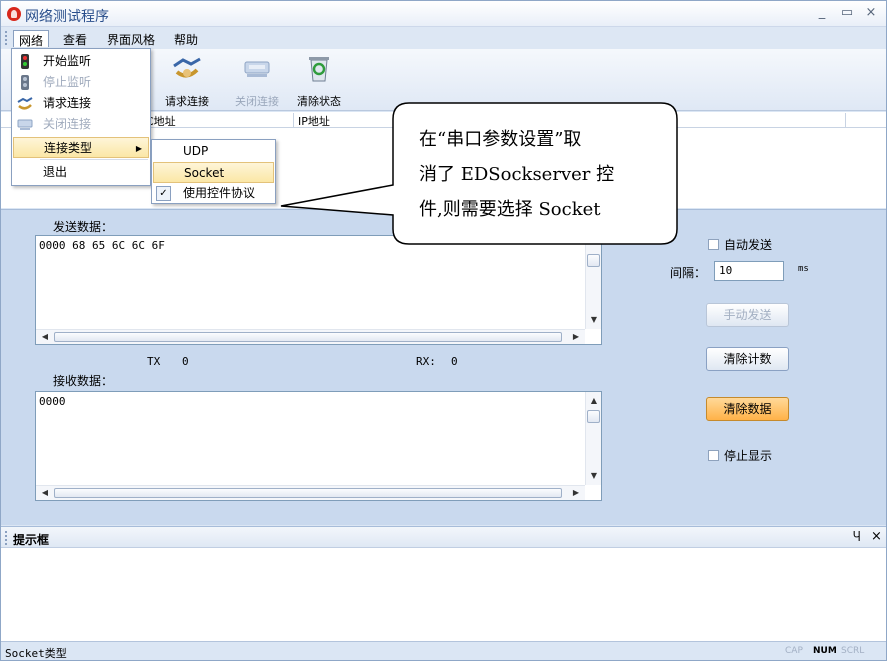 Image resolution: width=887 pixels, height=661 pixels. What do you see at coordinates (83, 381) in the screenshot?
I see `receive-label: 接收数据：` at bounding box center [83, 381].